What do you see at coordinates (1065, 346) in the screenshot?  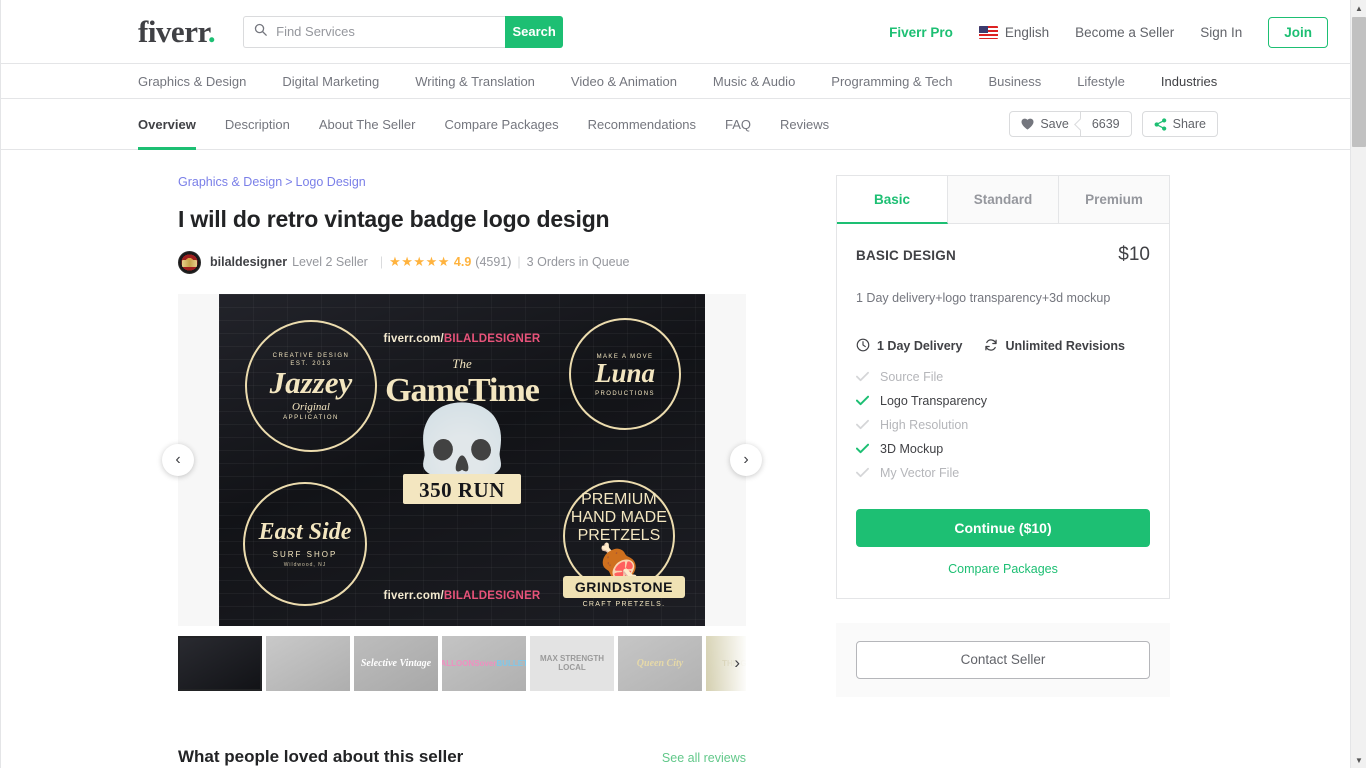 I see `revisions-label: Unlimited Revisions` at bounding box center [1065, 346].